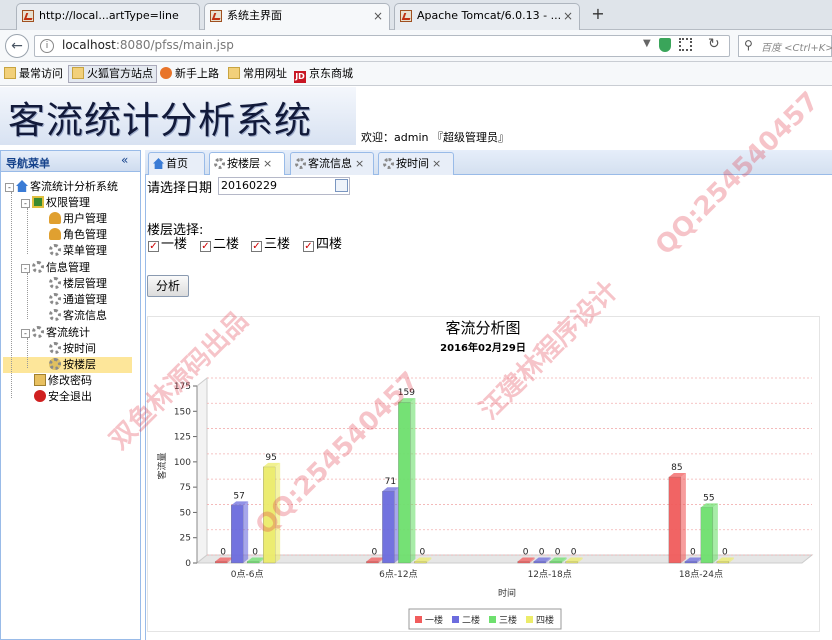 This screenshot has height=640, width=832. I want to click on tab-by-time: 按时间 ×, so click(416, 163).